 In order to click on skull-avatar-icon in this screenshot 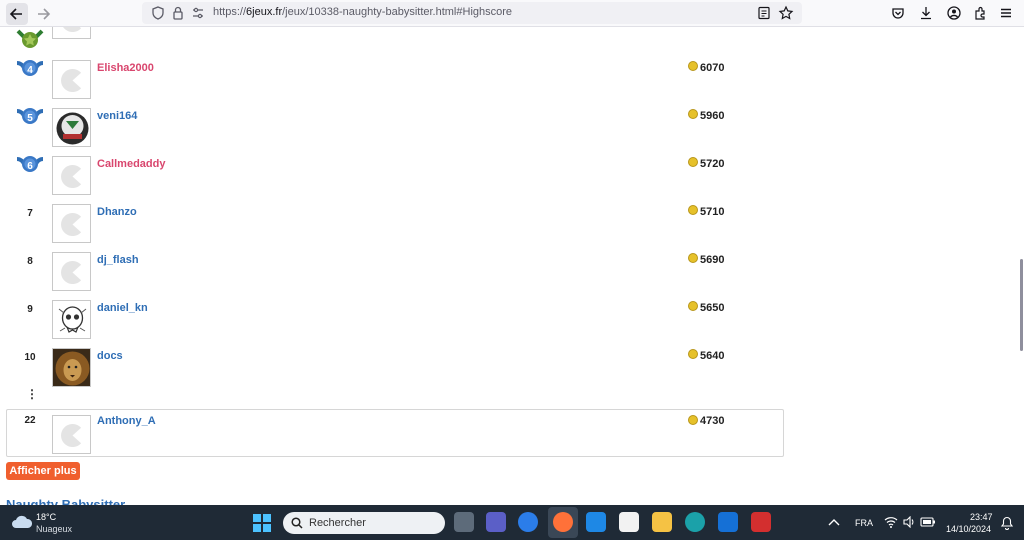, I will do `click(72, 319)`.